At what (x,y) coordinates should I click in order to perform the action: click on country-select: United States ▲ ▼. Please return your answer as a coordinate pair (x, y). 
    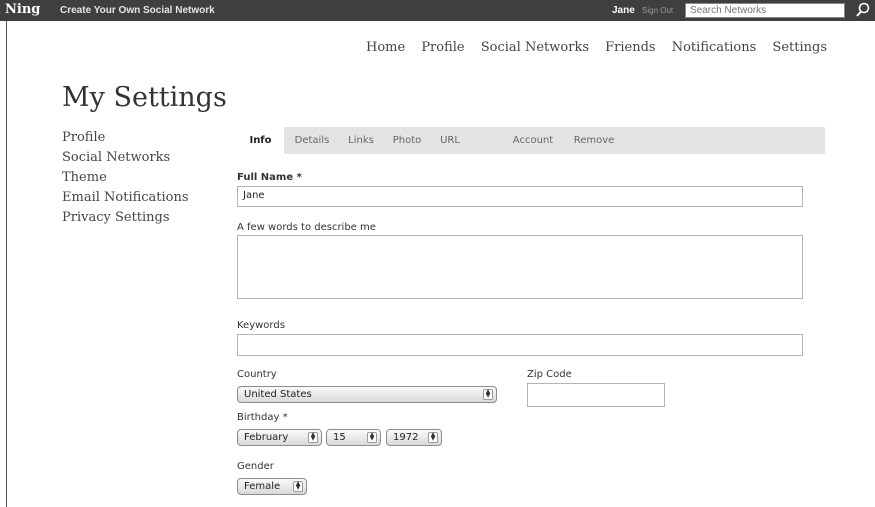
    Looking at the image, I should click on (367, 394).